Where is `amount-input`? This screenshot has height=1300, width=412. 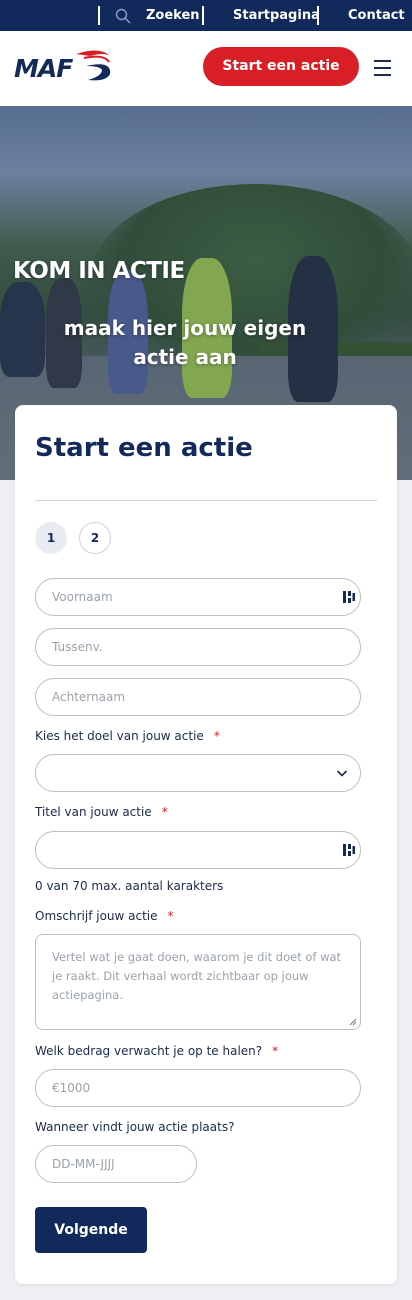
amount-input is located at coordinates (198, 1088).